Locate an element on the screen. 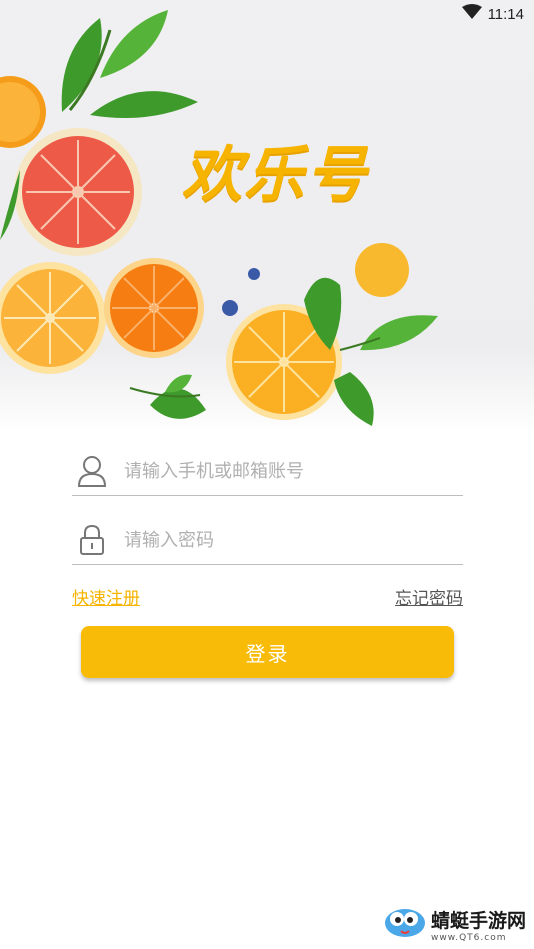  watermark-name: 蜻蜓手游网 is located at coordinates (478, 920).